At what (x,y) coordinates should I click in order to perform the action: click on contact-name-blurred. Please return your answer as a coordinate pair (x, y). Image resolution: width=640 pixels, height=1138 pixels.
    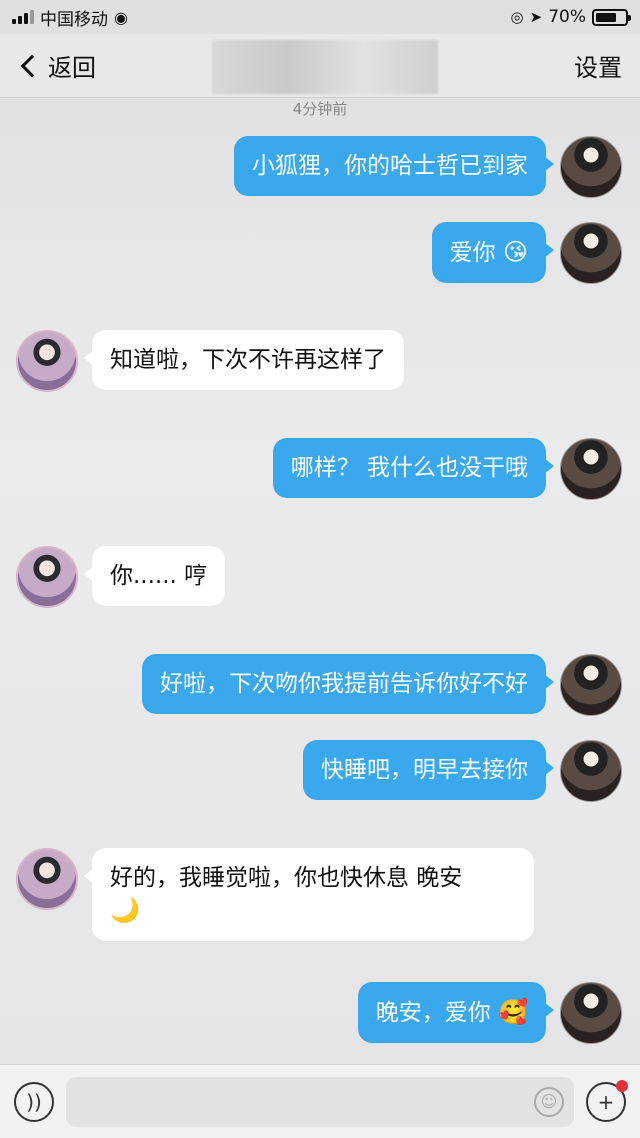
    Looking at the image, I should click on (325, 67).